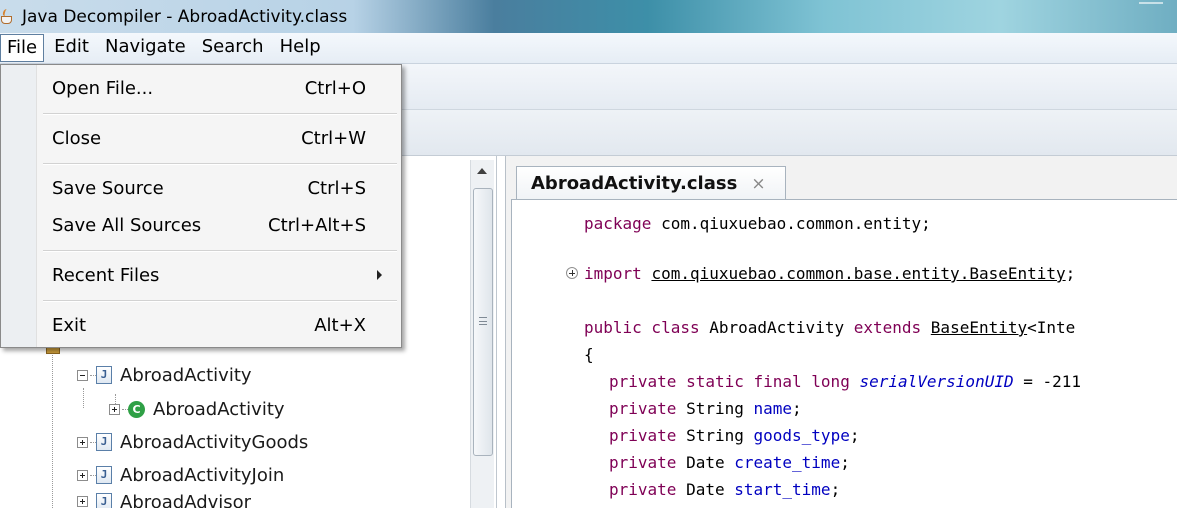  I want to click on scroll-thumb, so click(483, 322).